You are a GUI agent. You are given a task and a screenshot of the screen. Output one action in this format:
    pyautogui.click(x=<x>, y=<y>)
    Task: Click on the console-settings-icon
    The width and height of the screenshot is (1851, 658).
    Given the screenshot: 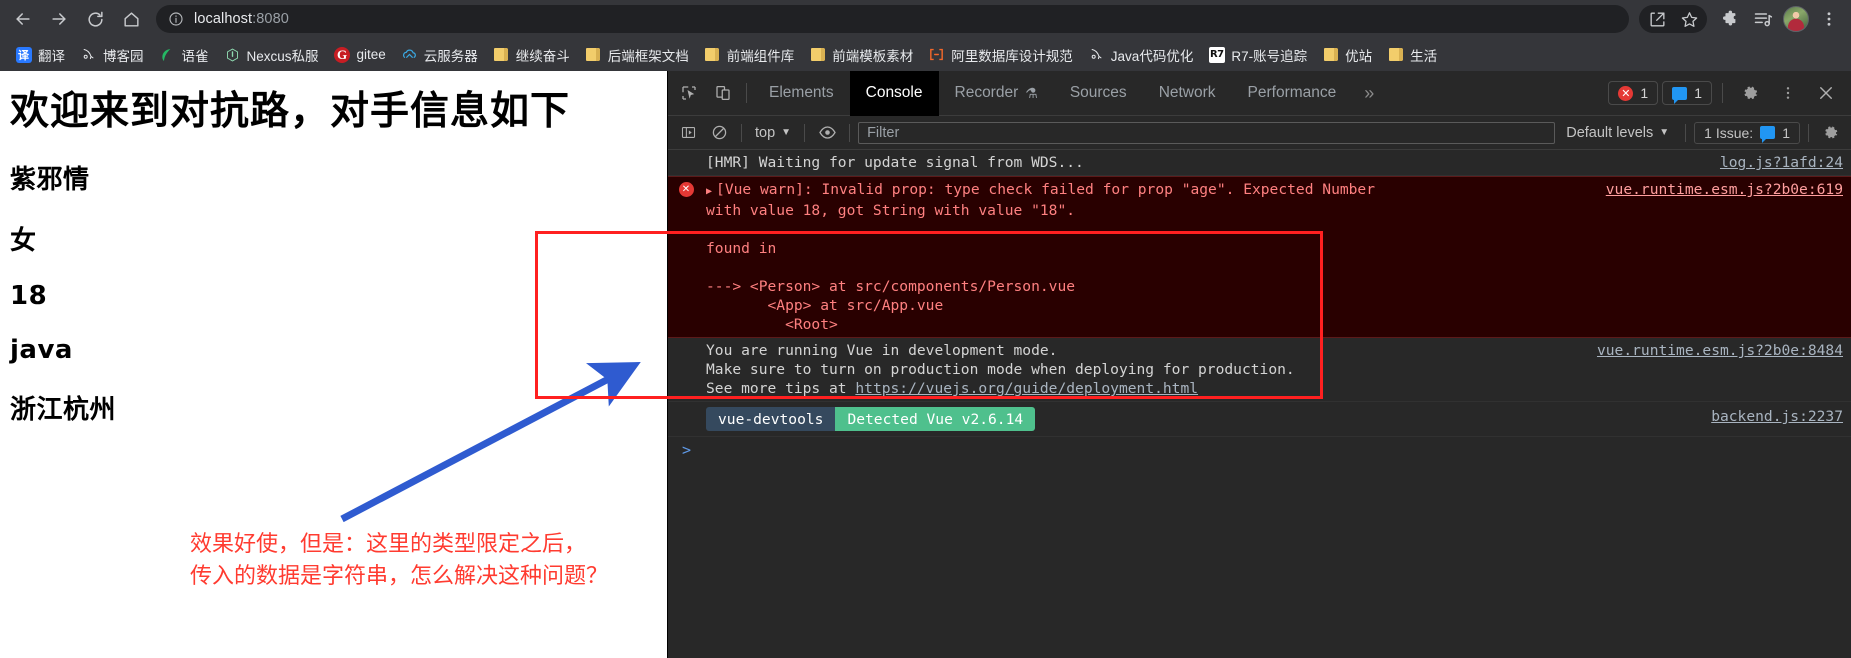 What is the action you would take?
    pyautogui.click(x=1831, y=133)
    